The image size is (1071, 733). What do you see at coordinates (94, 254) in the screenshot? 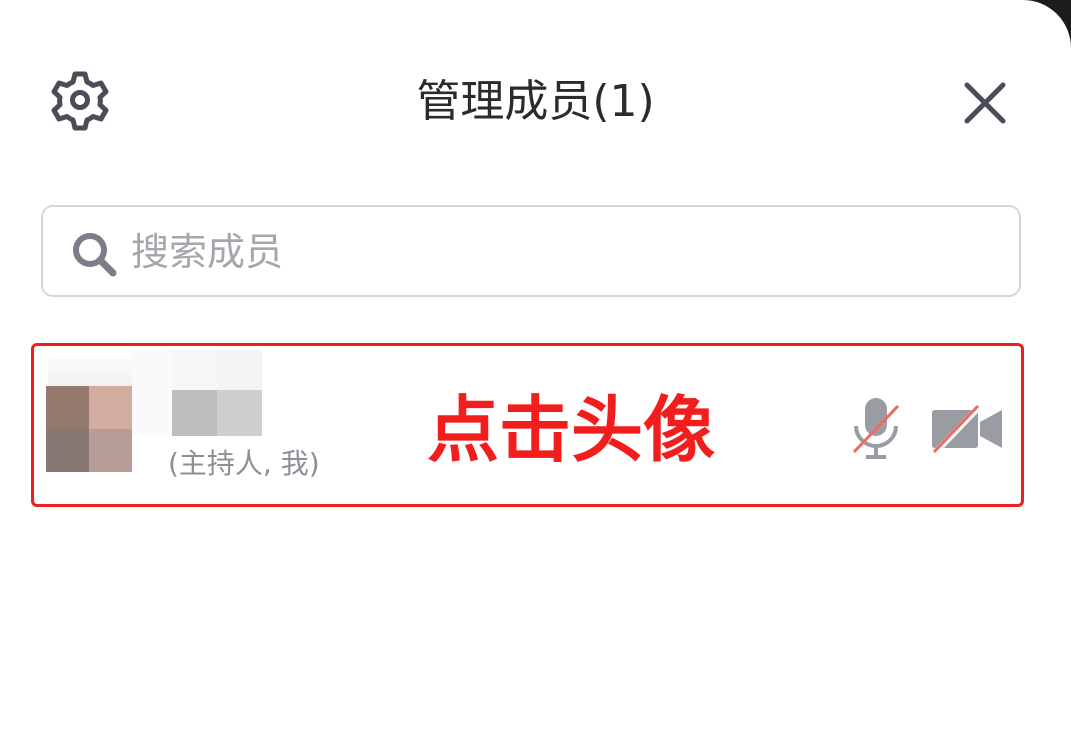
I see `search-icon` at bounding box center [94, 254].